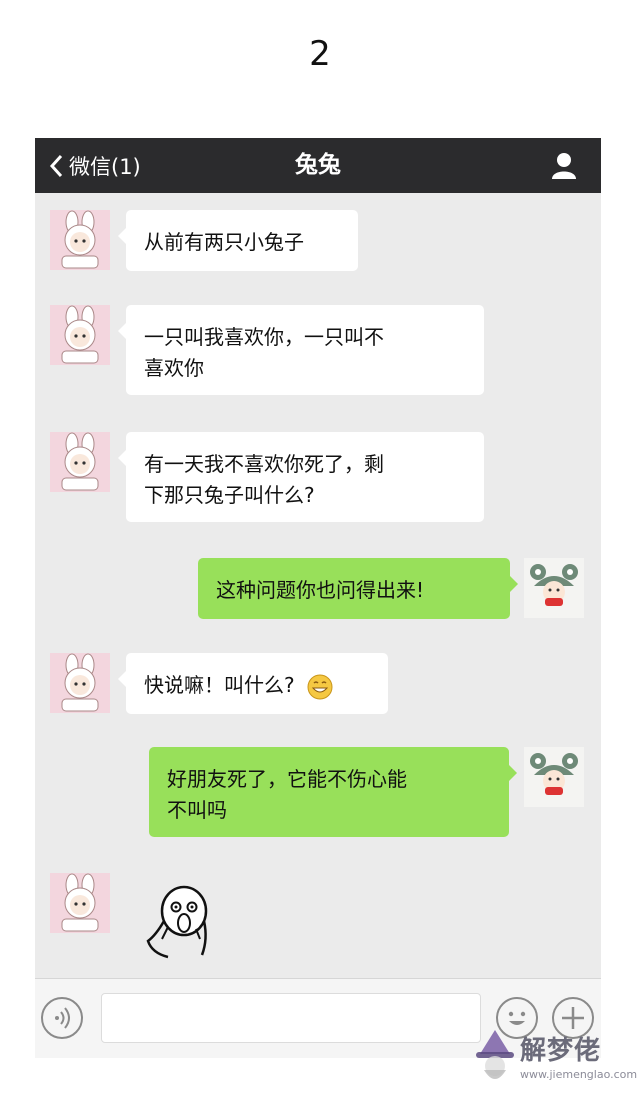 The width and height of the screenshot is (640, 1101). I want to click on person-icon, so click(564, 165).